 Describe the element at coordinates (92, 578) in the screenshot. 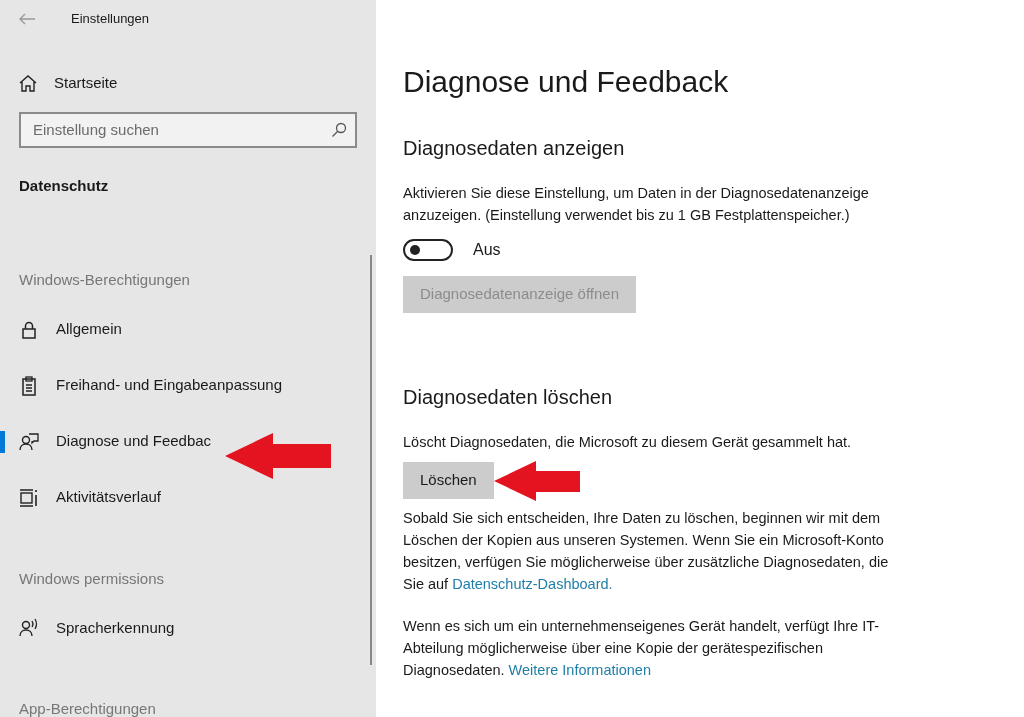

I see `group-heading: Windows permissions` at that location.